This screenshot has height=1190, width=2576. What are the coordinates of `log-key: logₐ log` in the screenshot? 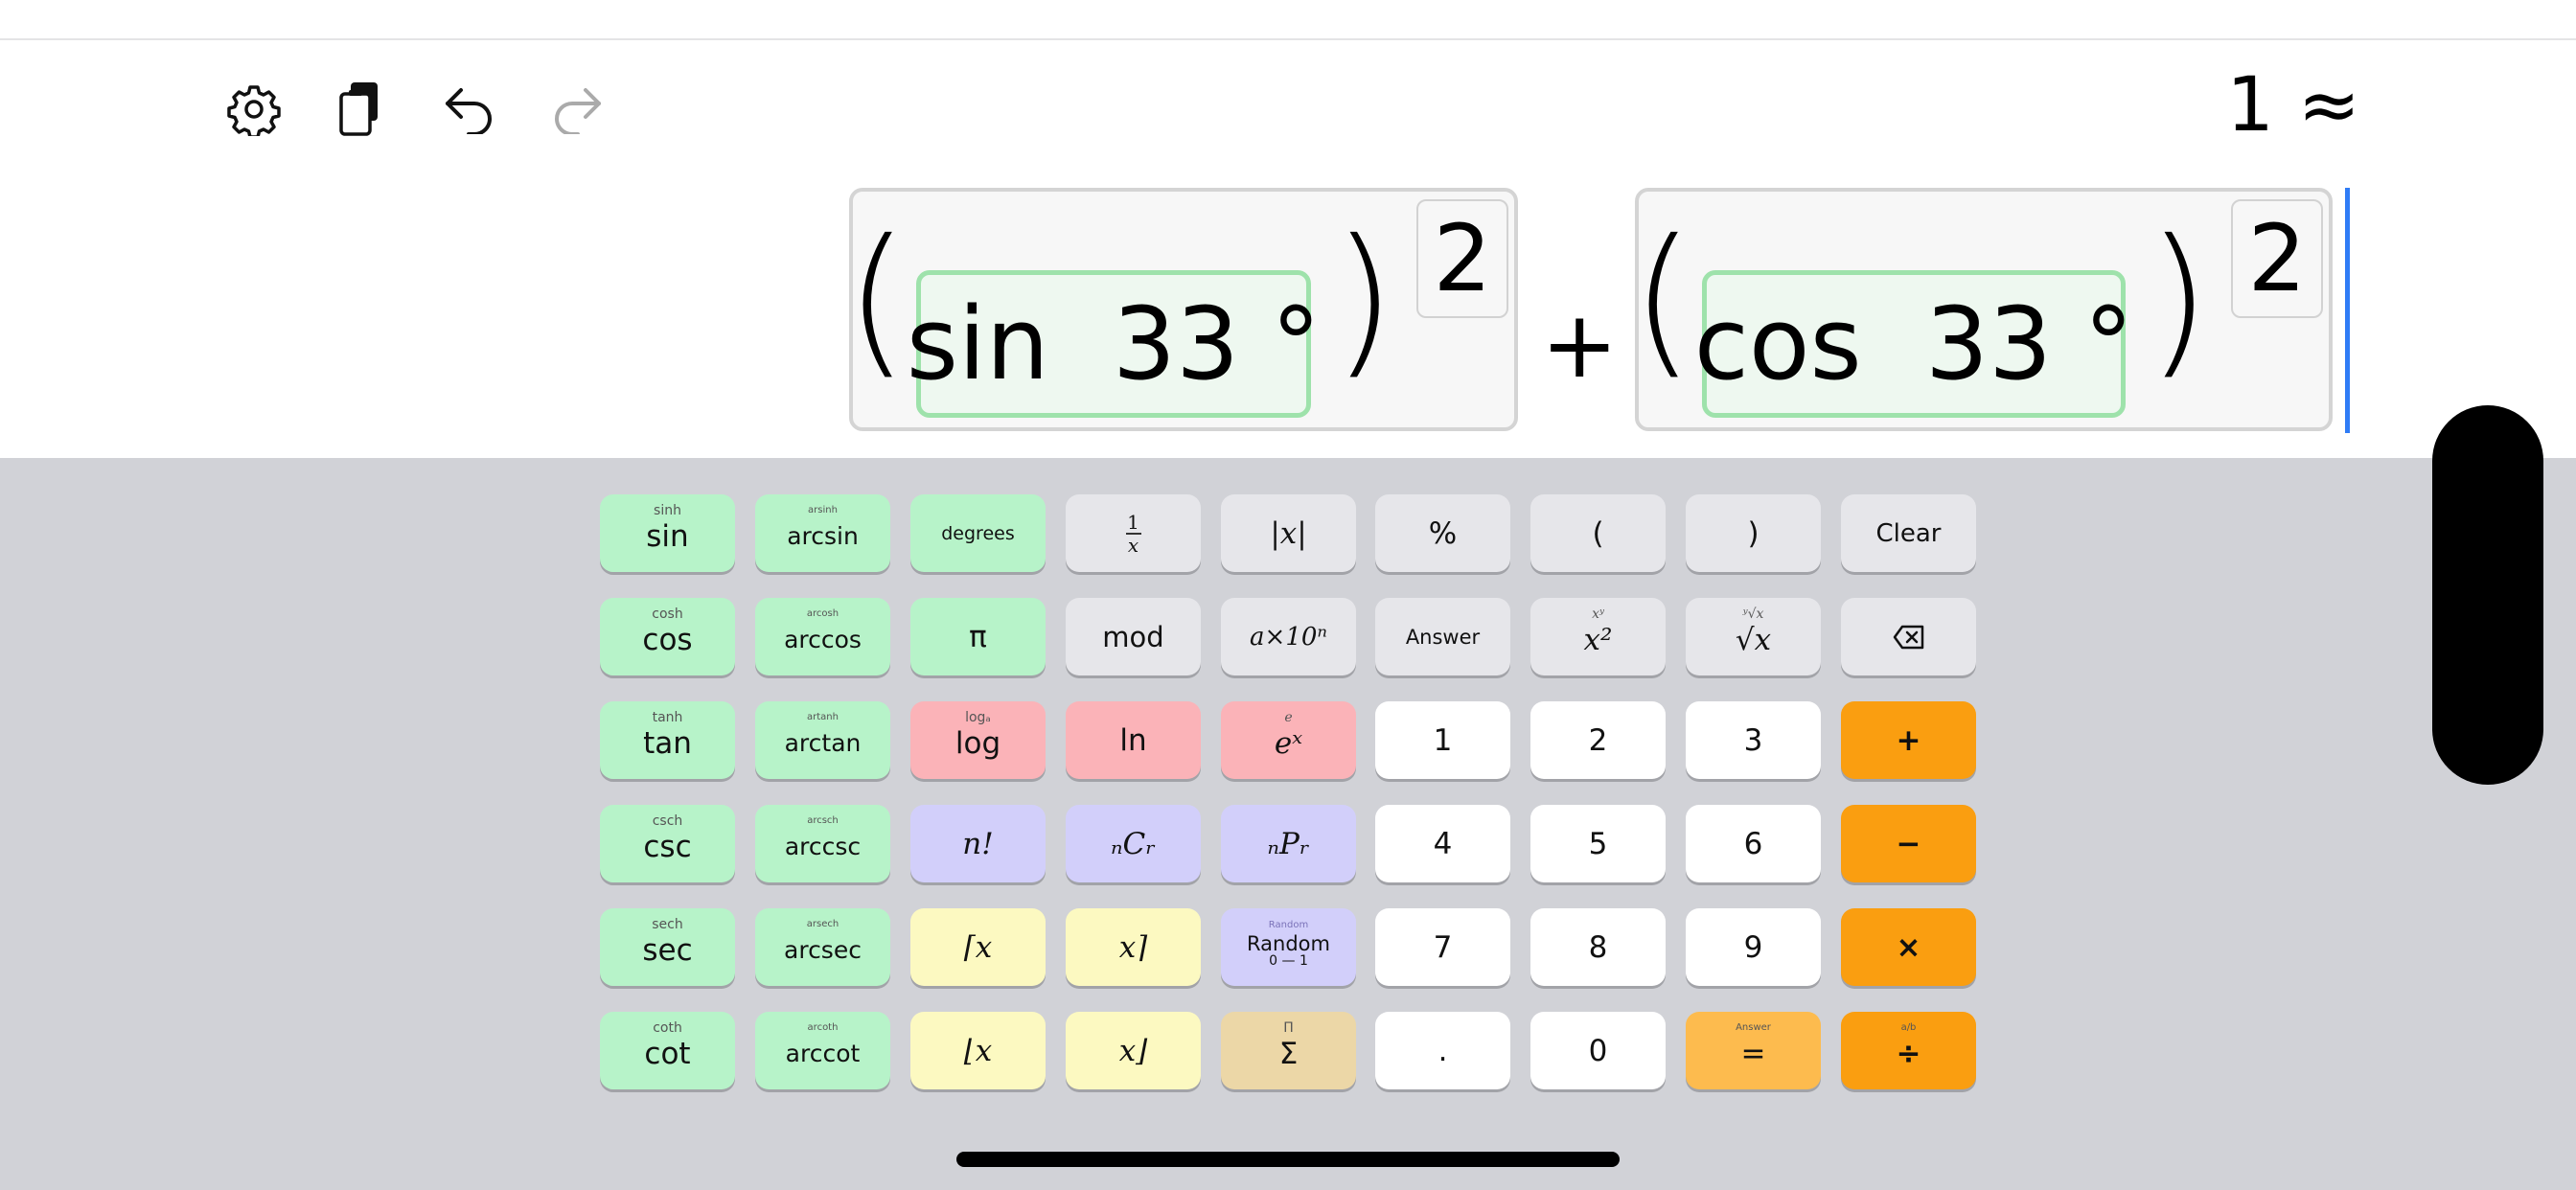 It's located at (978, 740).